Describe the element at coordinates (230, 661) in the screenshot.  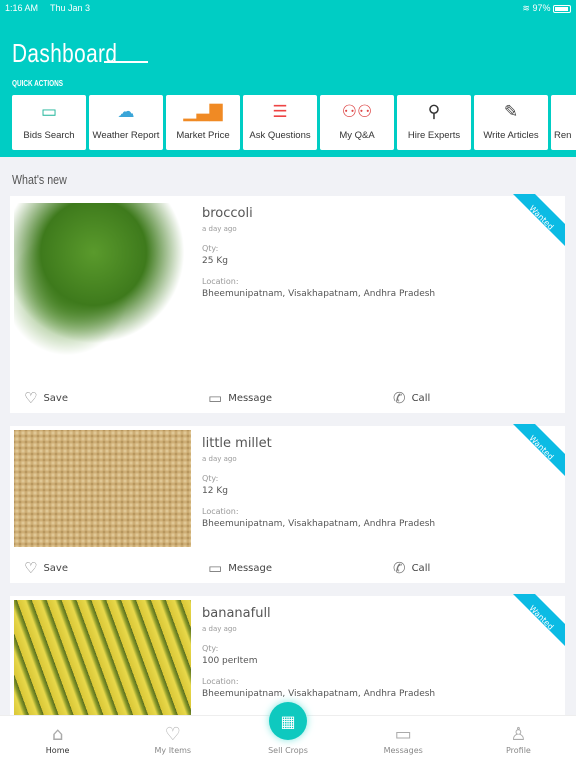
I see `qty-value: 100 perItem` at that location.